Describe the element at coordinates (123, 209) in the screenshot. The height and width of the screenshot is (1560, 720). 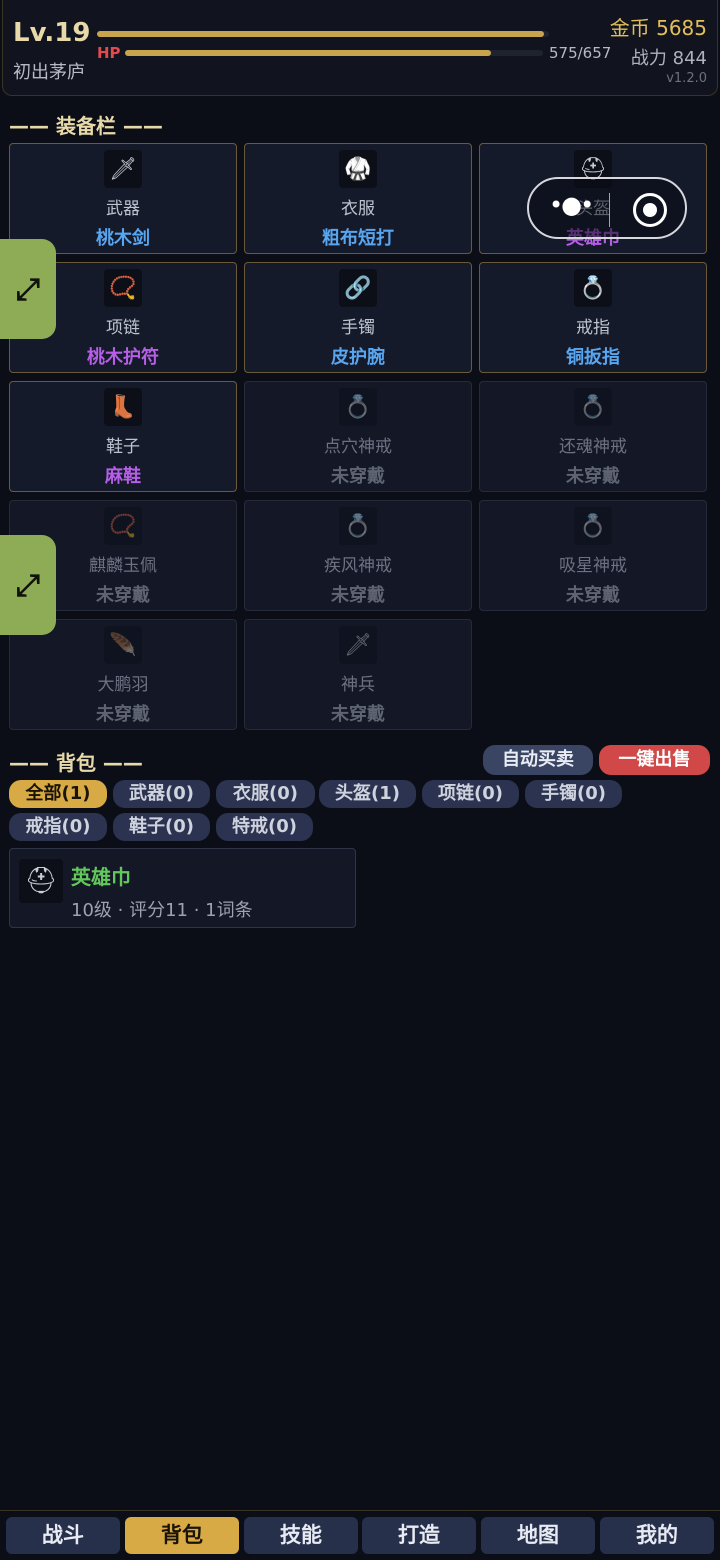
I see `equip-slot-name: 武器` at that location.